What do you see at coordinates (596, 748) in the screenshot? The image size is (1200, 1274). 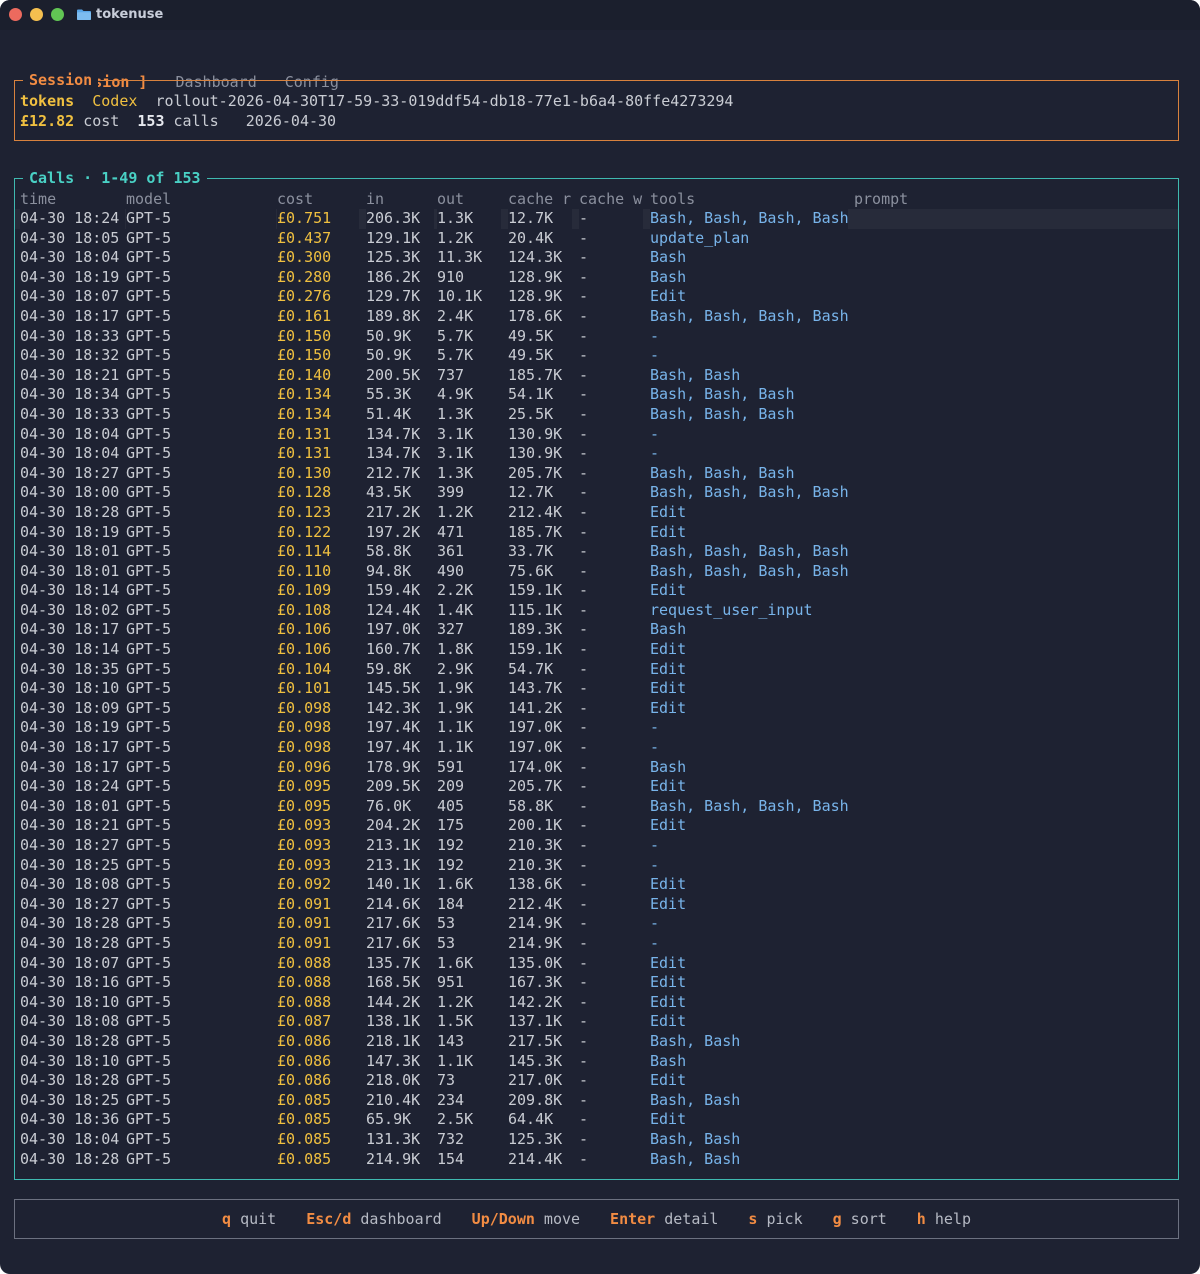 I see `table-row: 04-30 18:17 GPT-5 £0.098 197.4K 1.1K 197.0K - -` at bounding box center [596, 748].